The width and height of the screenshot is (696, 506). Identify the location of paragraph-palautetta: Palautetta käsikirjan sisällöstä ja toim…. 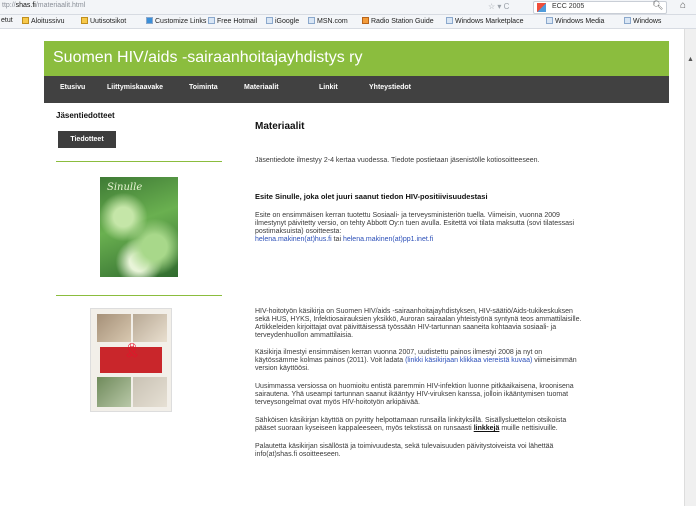
(404, 450).